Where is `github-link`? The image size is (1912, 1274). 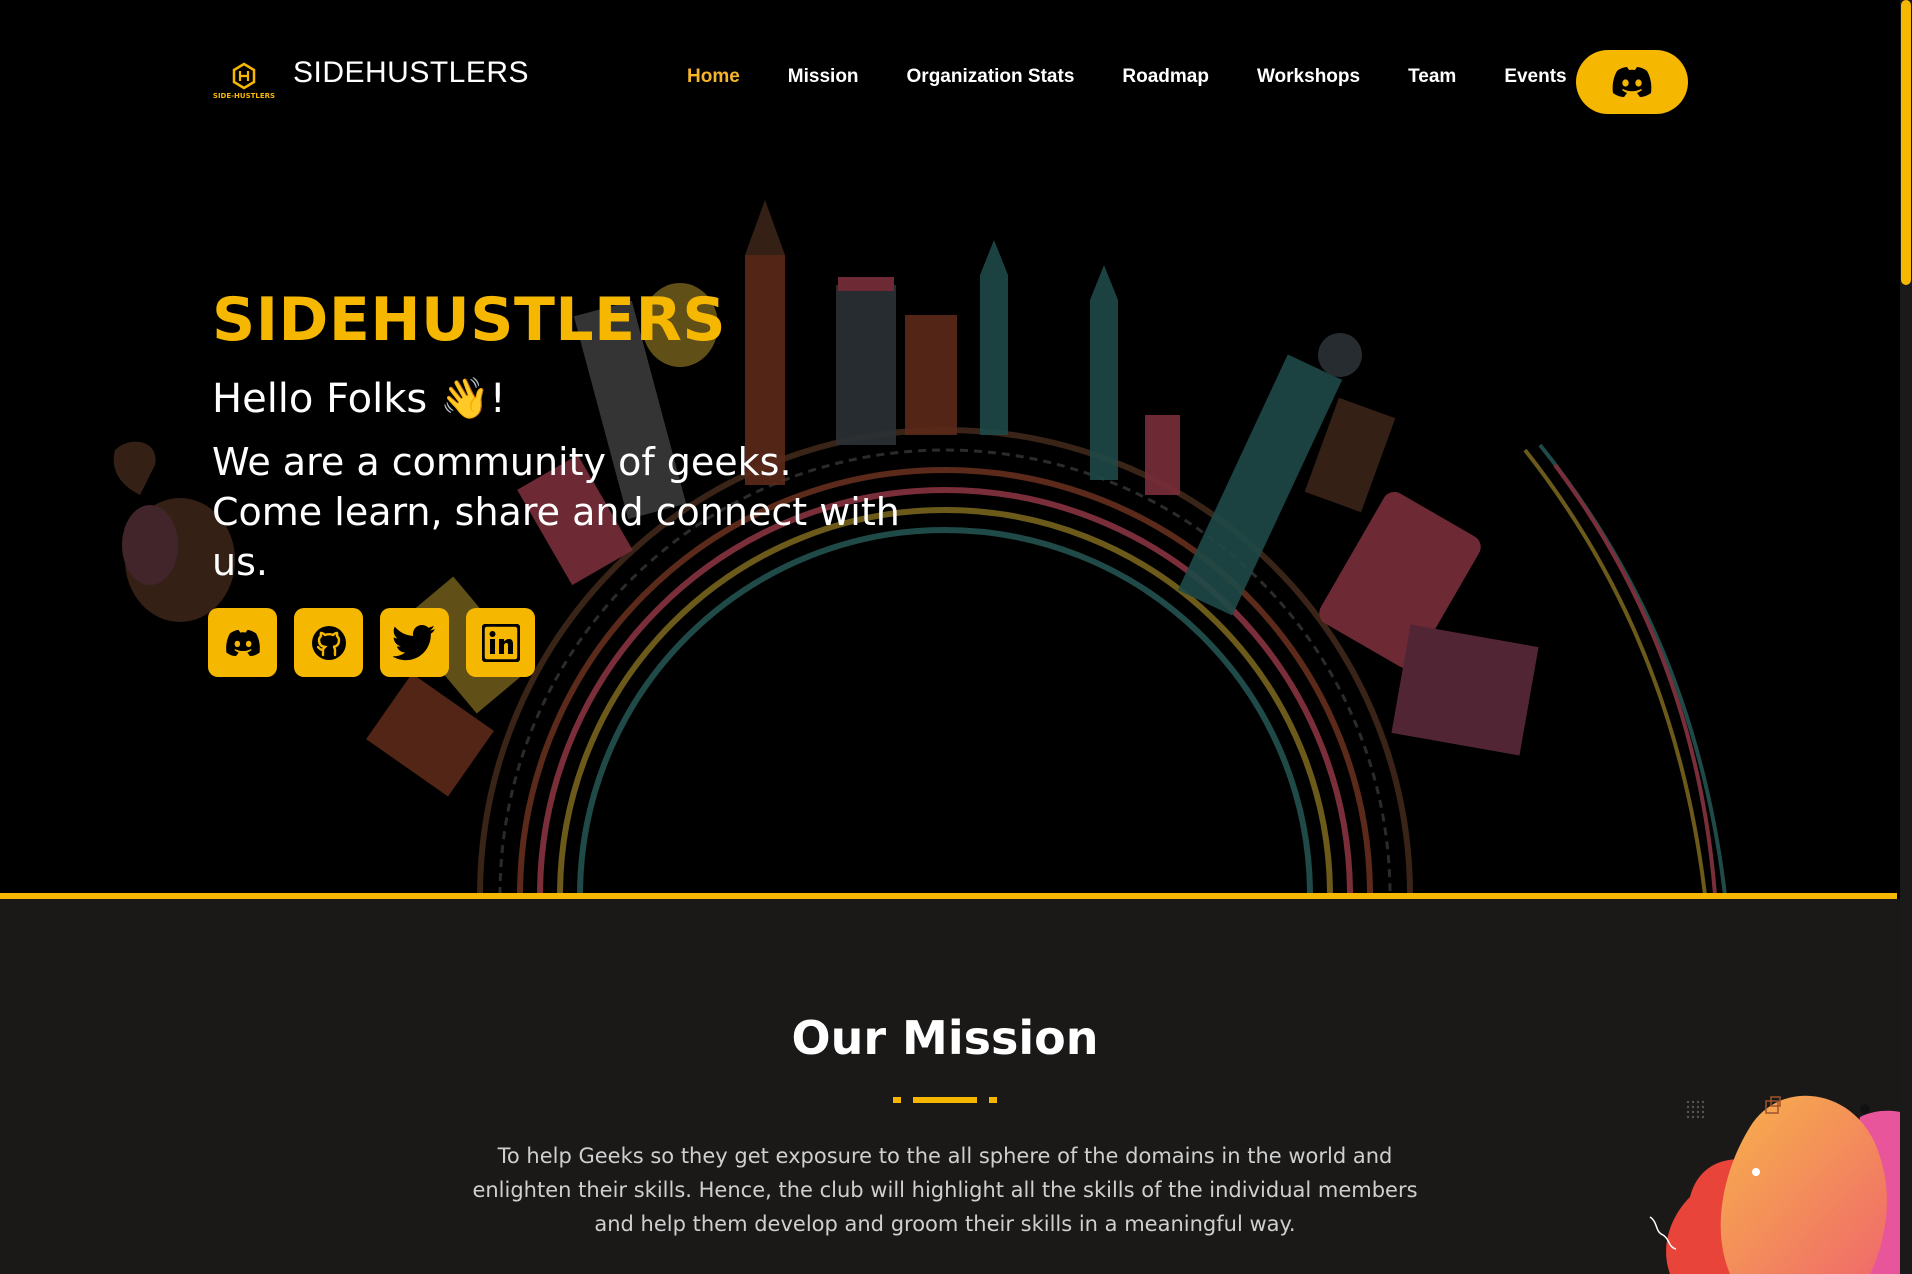 github-link is located at coordinates (328, 642).